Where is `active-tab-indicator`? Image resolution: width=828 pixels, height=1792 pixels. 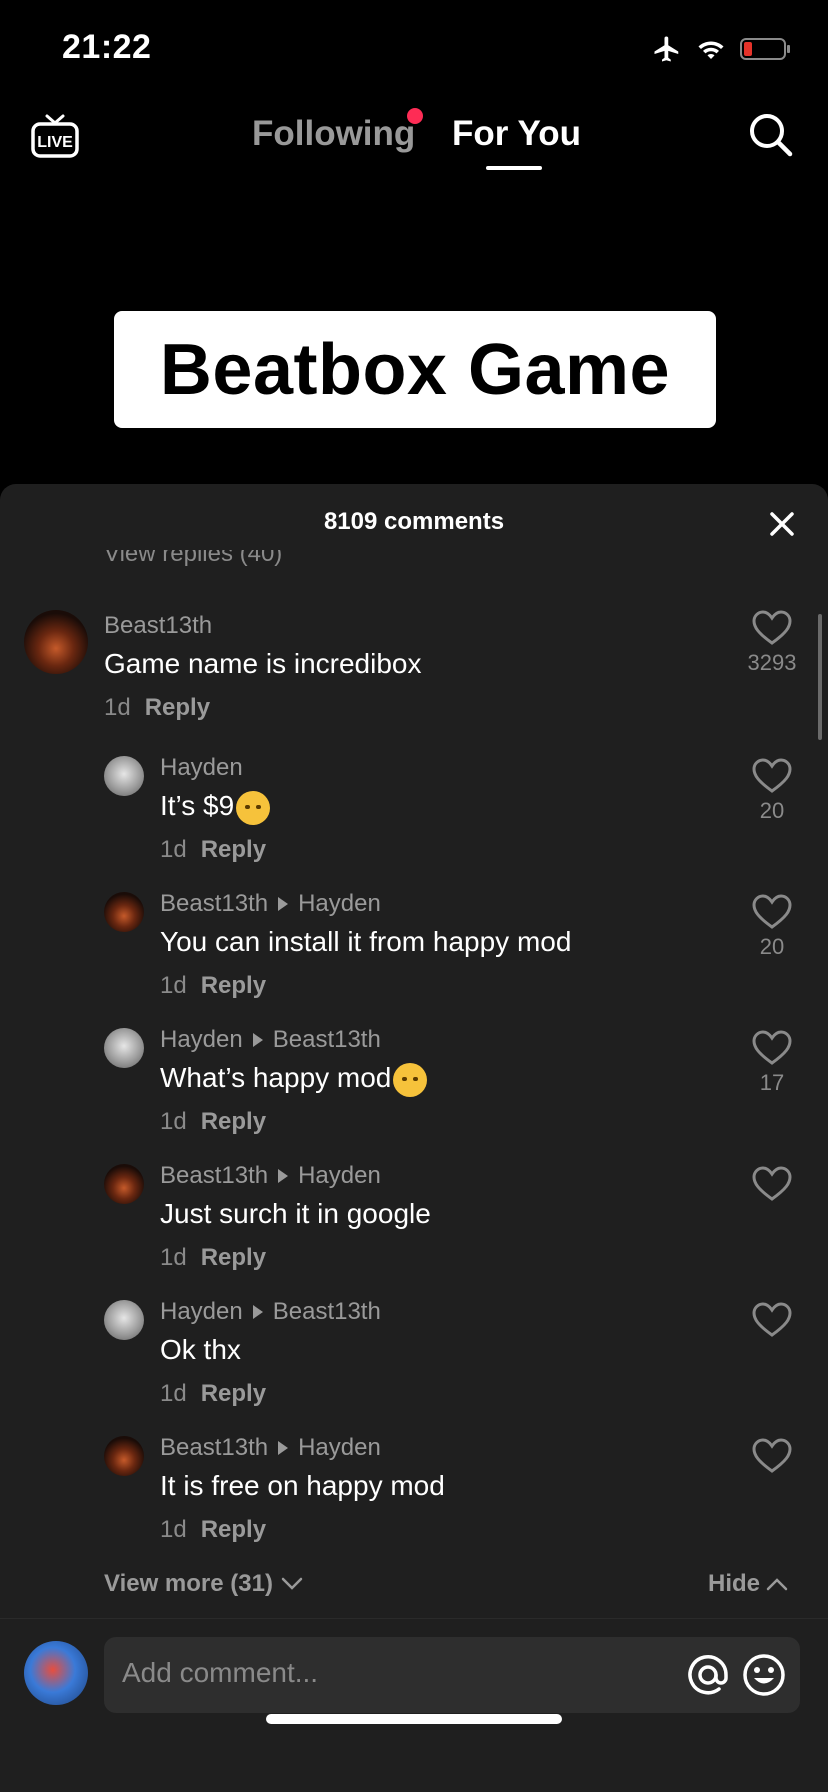
active-tab-indicator is located at coordinates (514, 168).